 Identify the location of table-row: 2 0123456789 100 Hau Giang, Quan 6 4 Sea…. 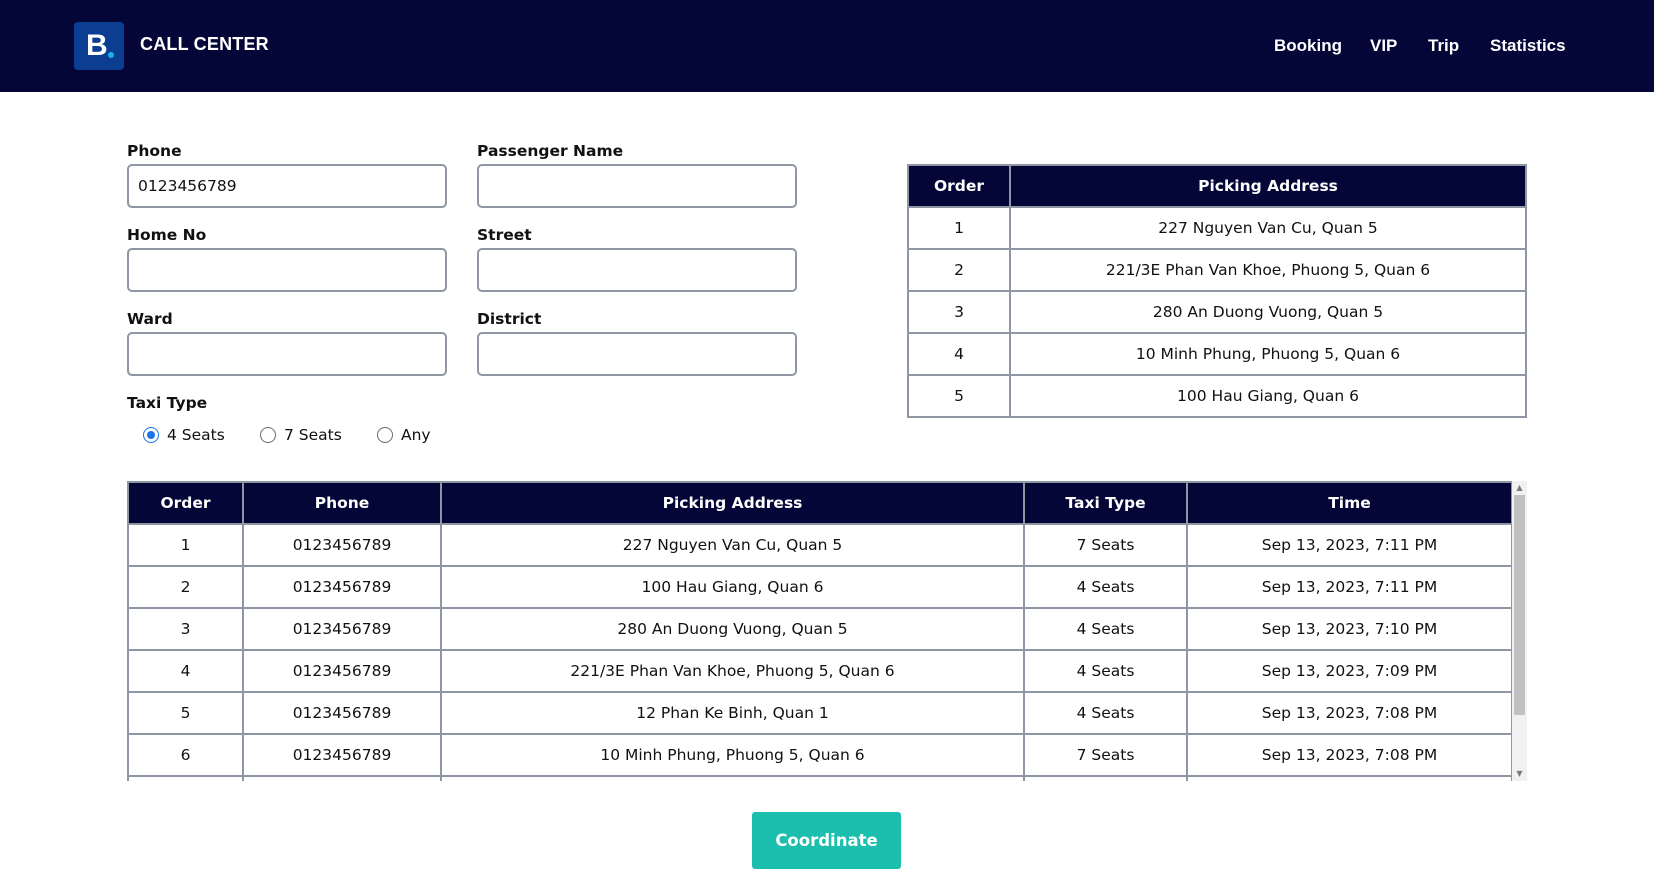
(820, 587).